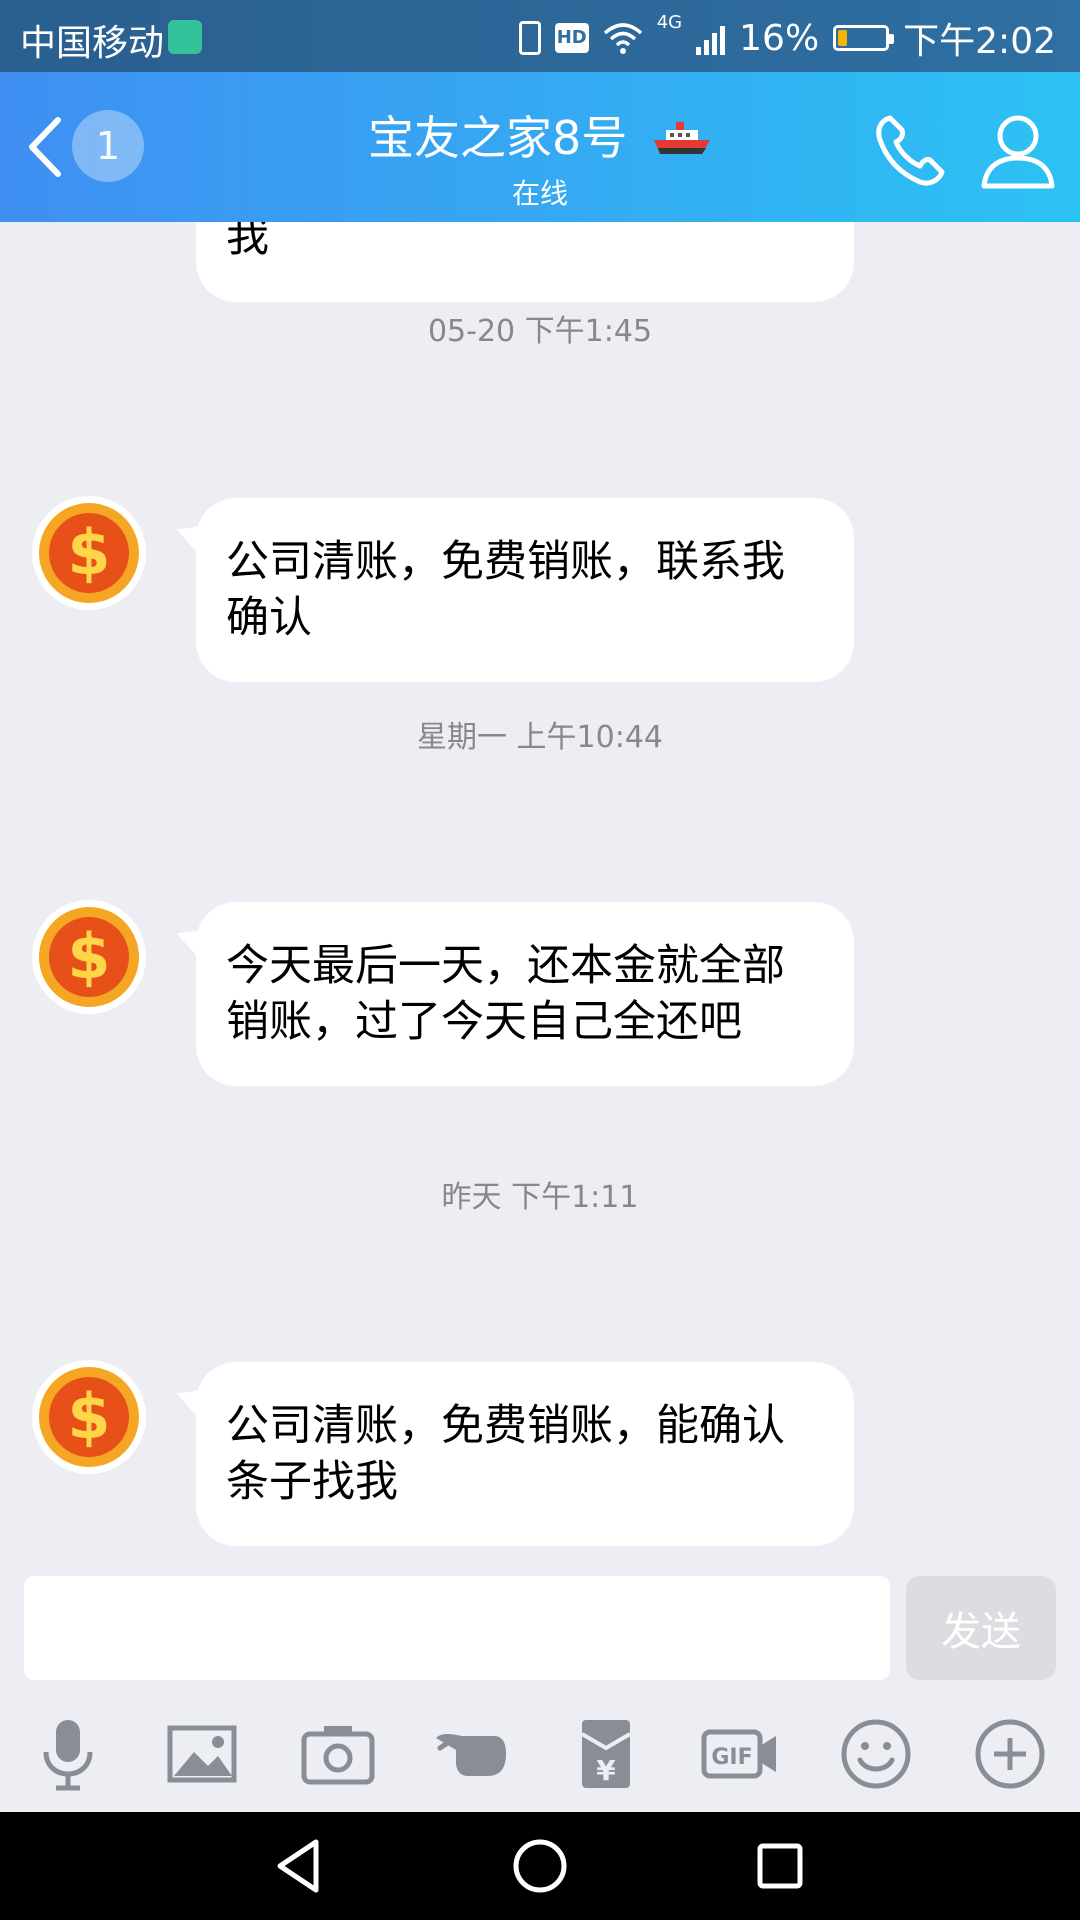  I want to click on image-icon, so click(202, 1754).